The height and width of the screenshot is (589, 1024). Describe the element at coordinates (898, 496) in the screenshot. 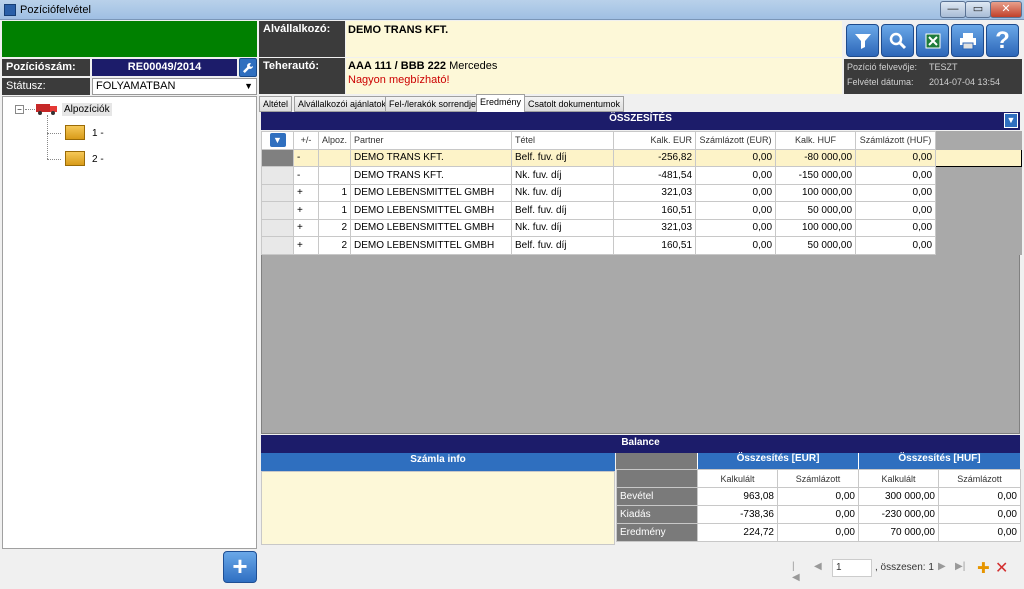

I see `balance-value: 300 000,00` at that location.